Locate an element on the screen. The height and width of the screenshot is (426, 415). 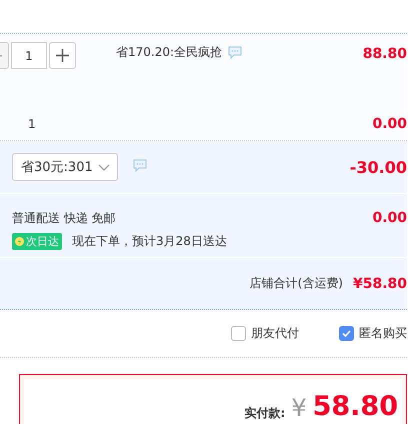
option-label: 匿名购买 is located at coordinates (383, 333).